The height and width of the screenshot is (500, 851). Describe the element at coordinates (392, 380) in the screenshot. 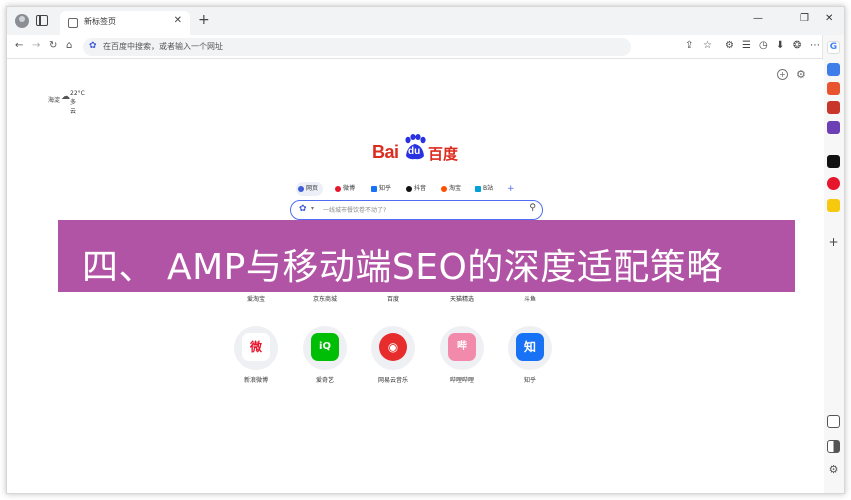

I see `site-label: 网易云音乐` at that location.